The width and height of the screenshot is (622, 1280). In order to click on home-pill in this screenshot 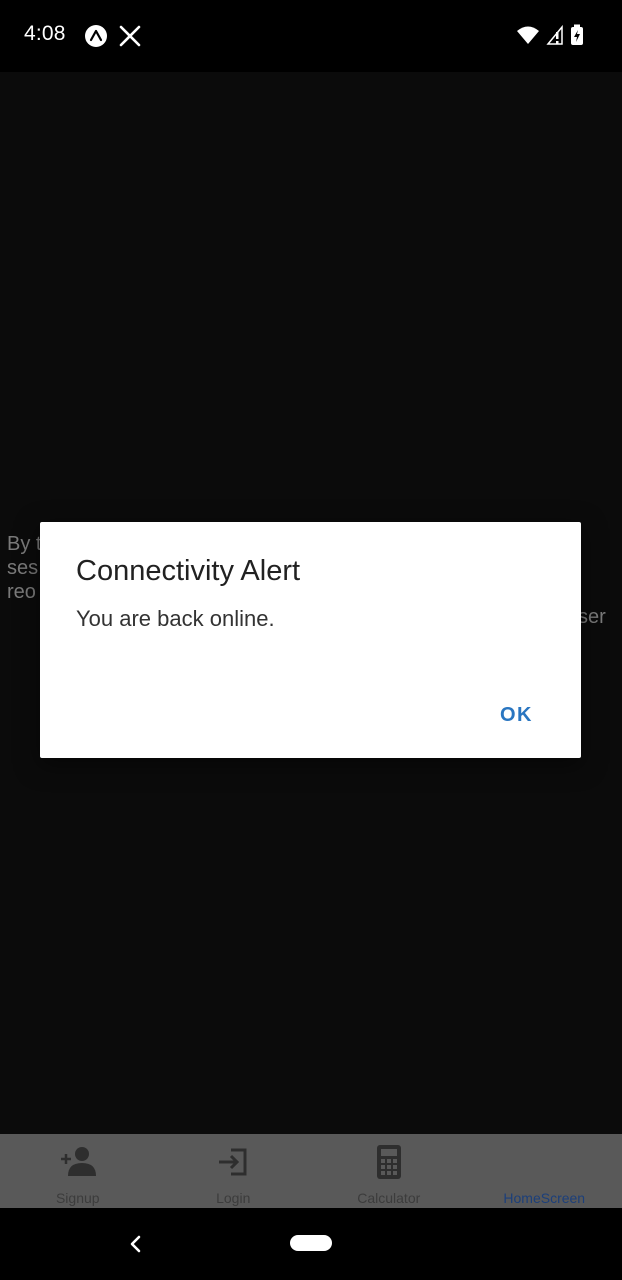, I will do `click(311, 1243)`.